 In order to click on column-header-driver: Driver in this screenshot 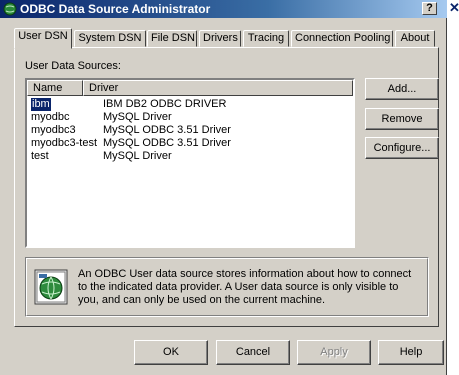, I will do `click(218, 88)`.